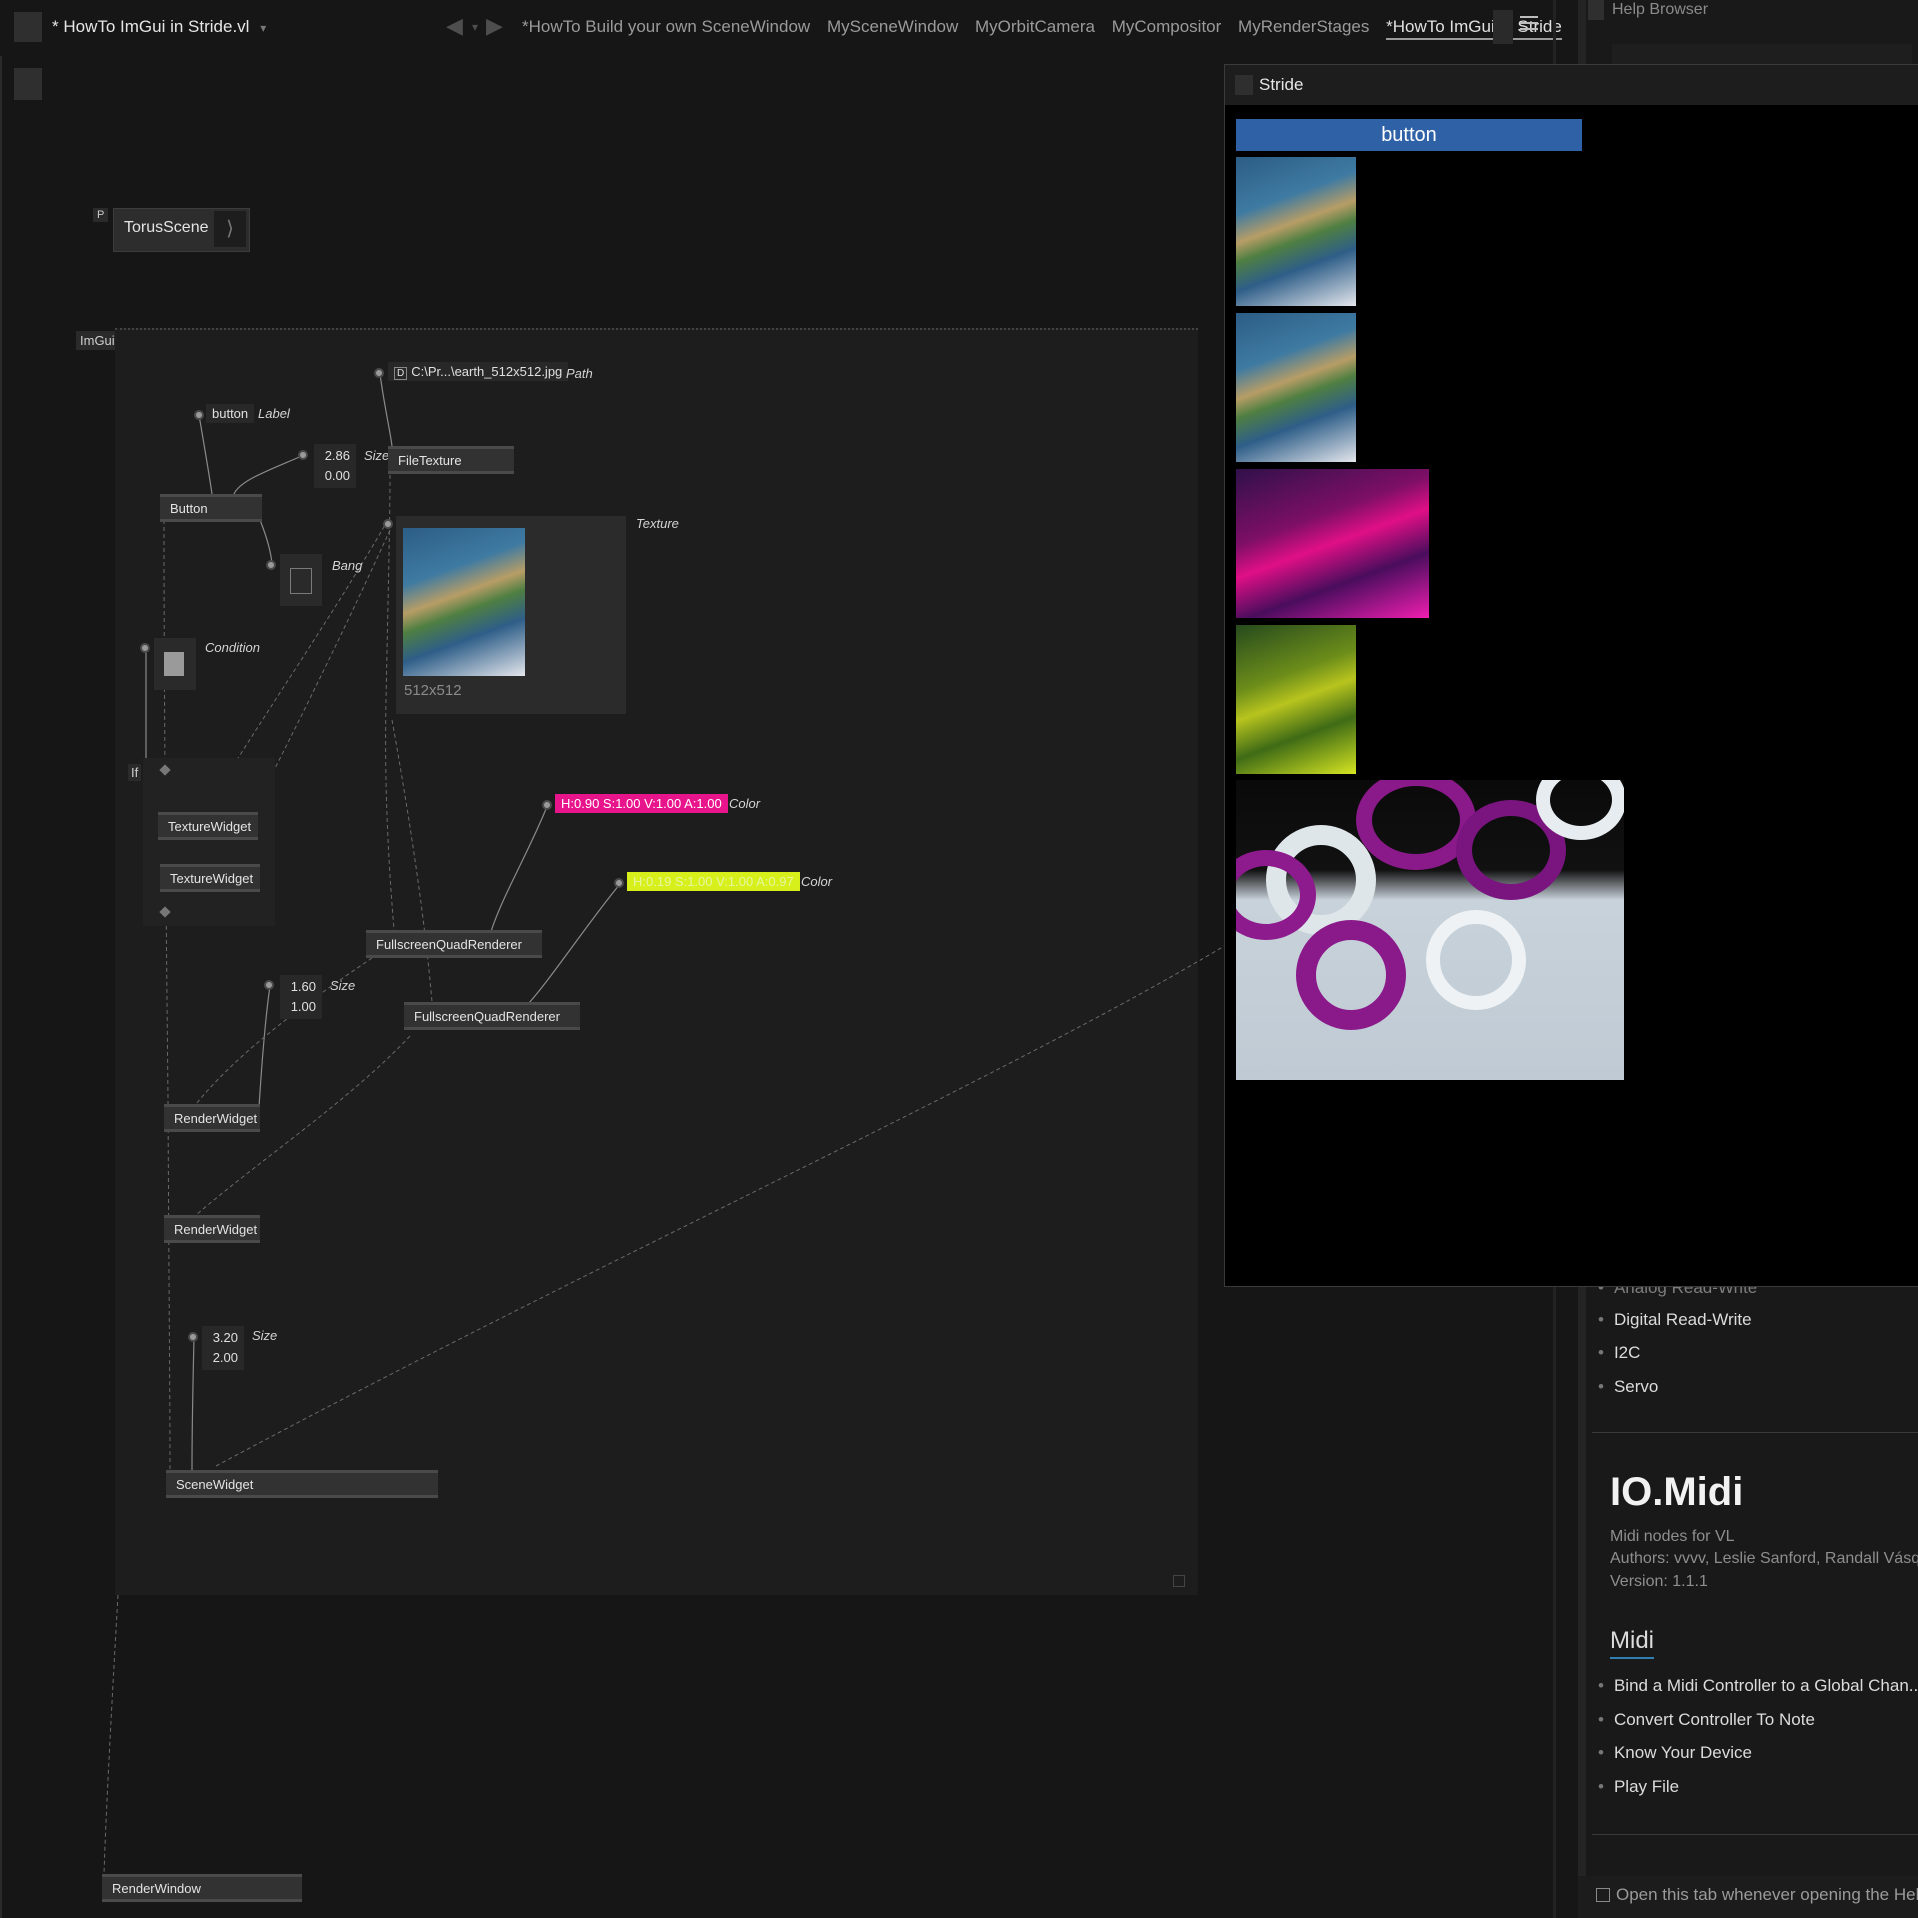 This screenshot has height=1918, width=1918. Describe the element at coordinates (230, 413) in the screenshot. I see `label-iobox: button` at that location.